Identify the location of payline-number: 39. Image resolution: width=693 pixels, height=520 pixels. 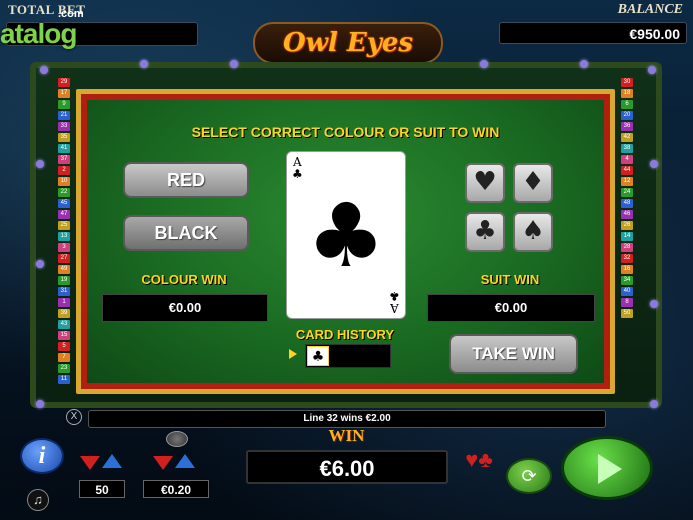
(64, 313).